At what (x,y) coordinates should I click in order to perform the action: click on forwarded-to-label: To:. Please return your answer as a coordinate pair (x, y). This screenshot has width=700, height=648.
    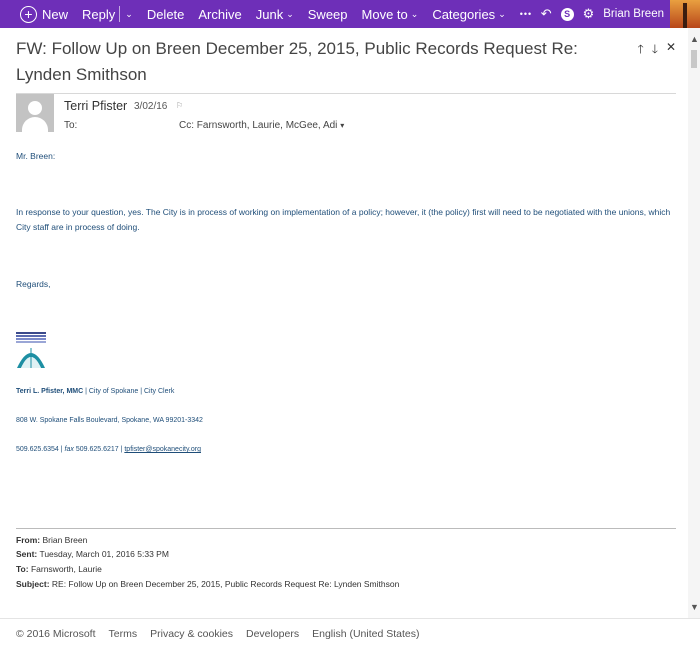
    Looking at the image, I should click on (22, 569).